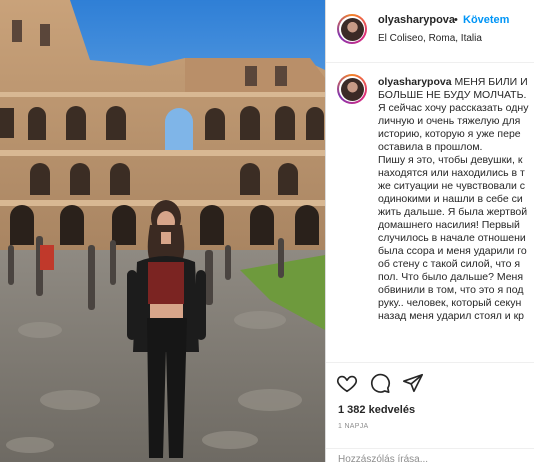  What do you see at coordinates (352, 89) in the screenshot?
I see `caption-avatar` at bounding box center [352, 89].